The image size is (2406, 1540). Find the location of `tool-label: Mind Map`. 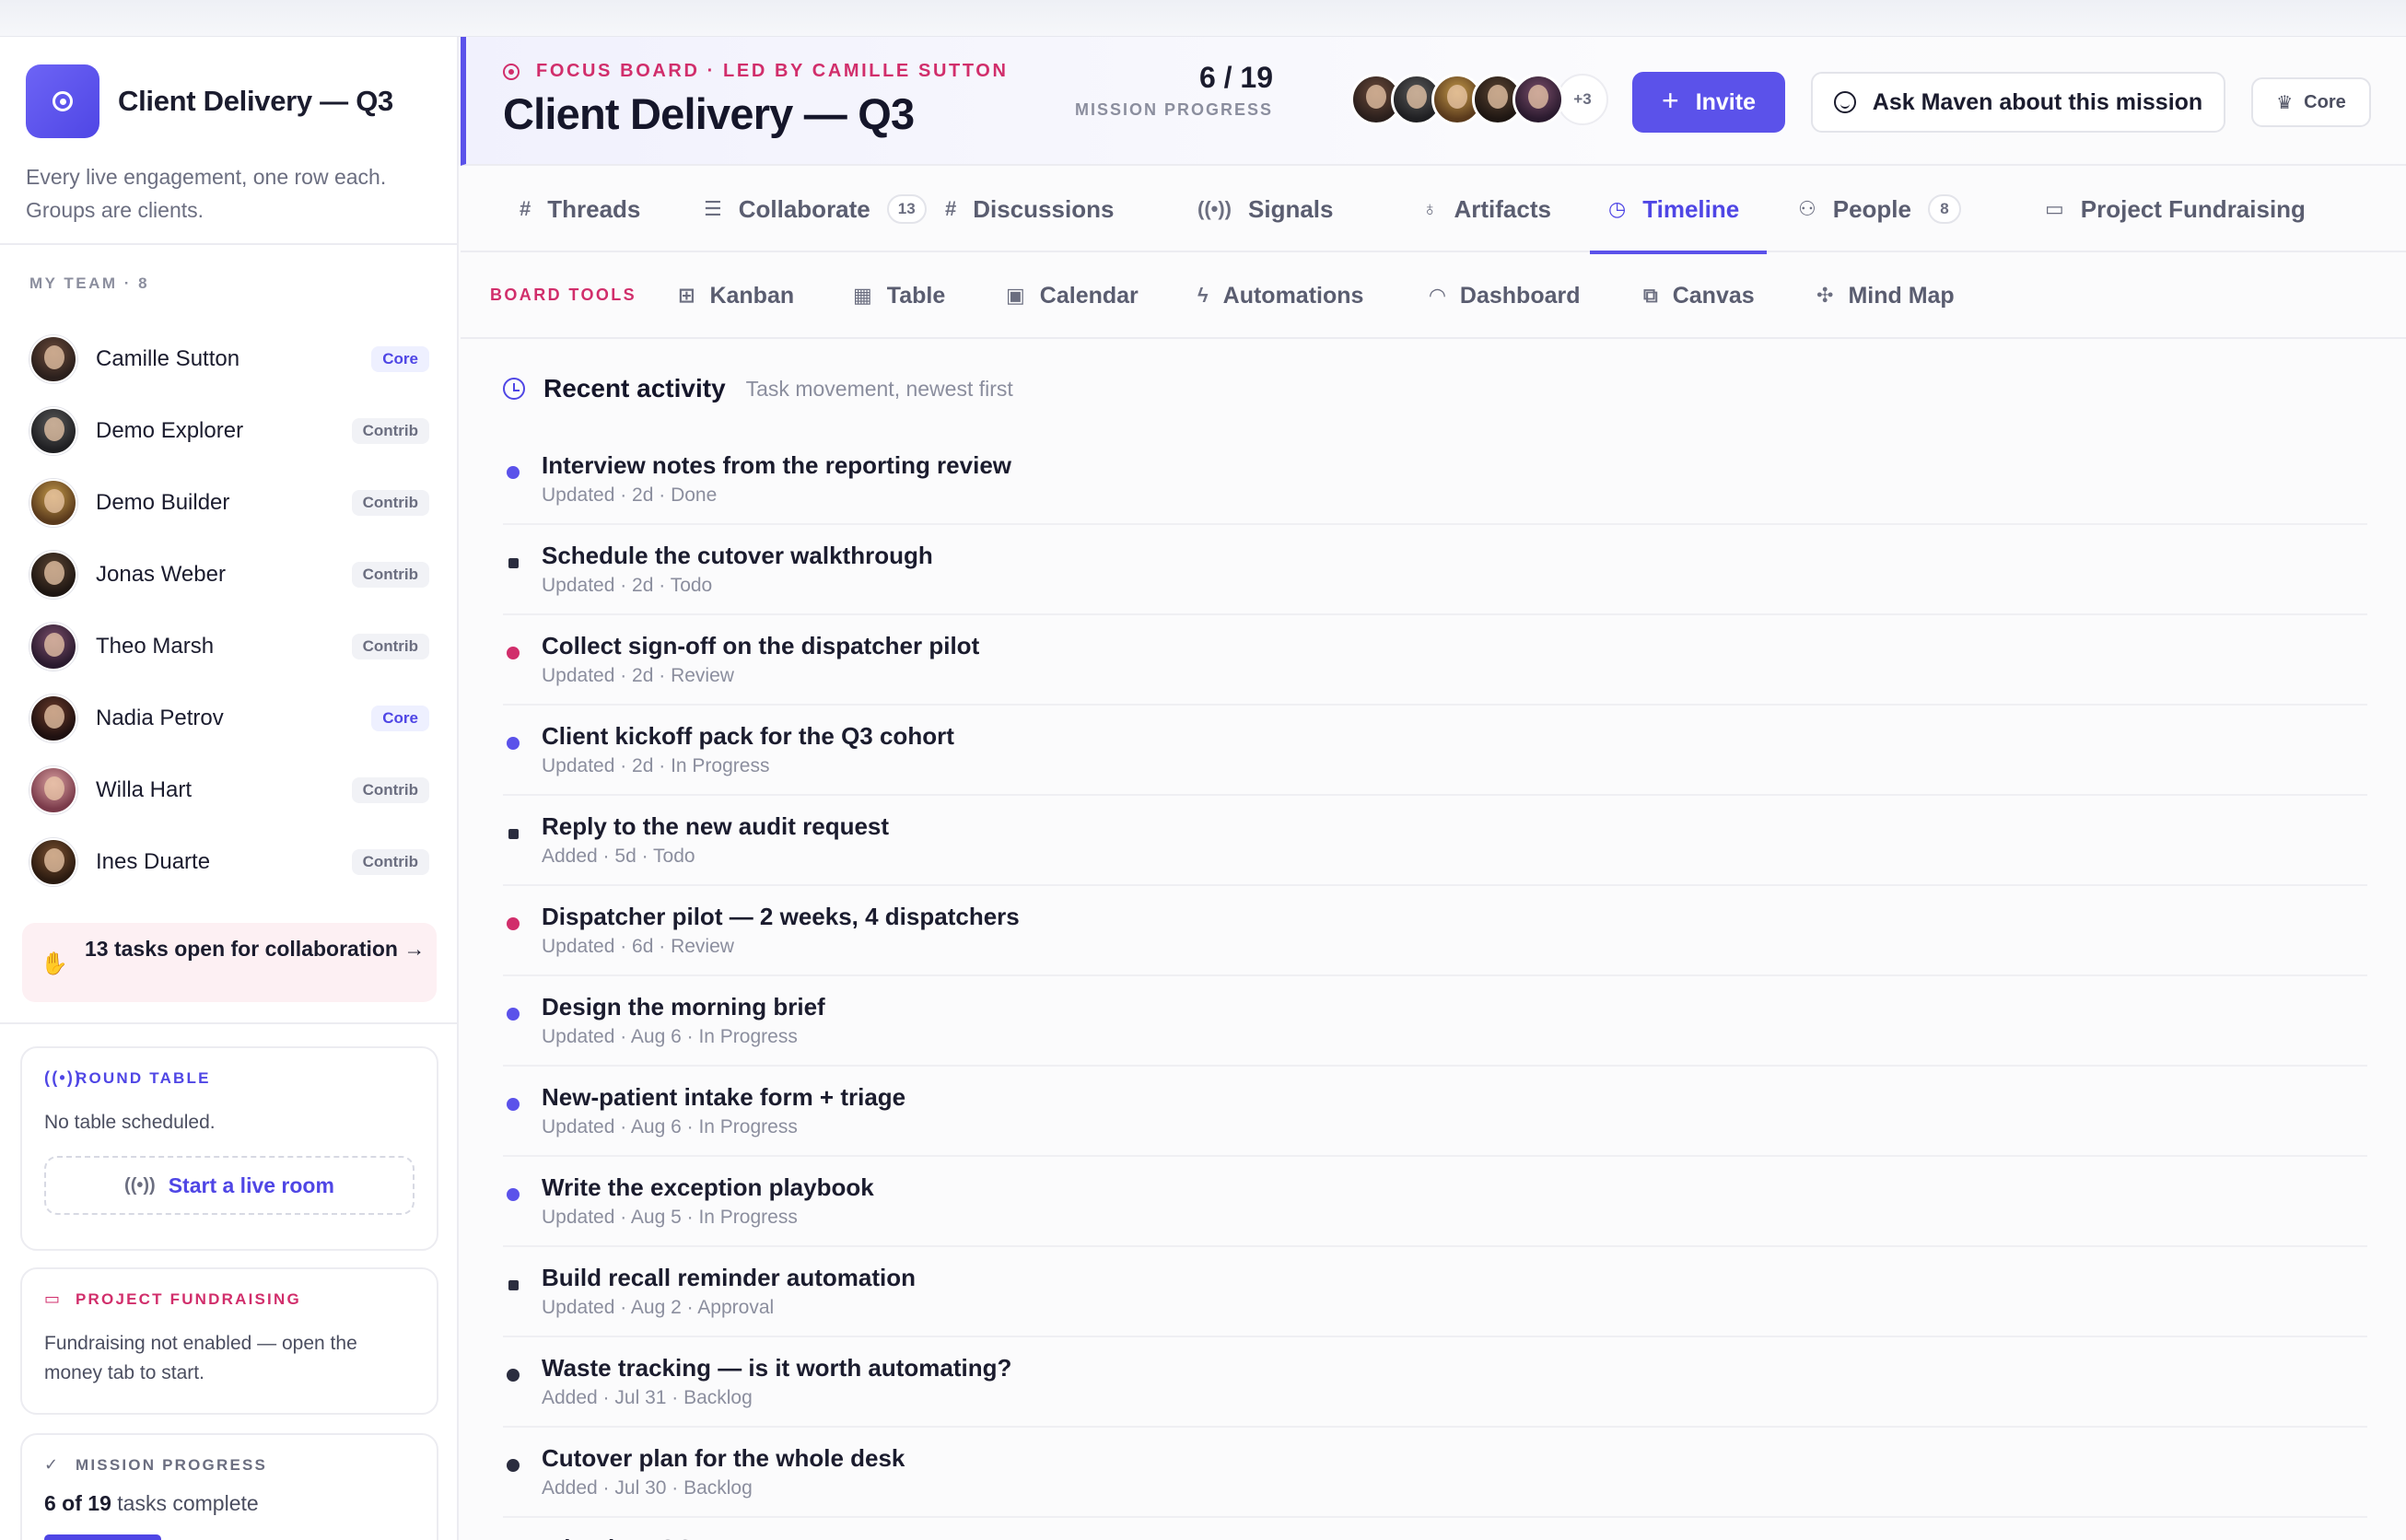

tool-label: Mind Map is located at coordinates (1901, 295).